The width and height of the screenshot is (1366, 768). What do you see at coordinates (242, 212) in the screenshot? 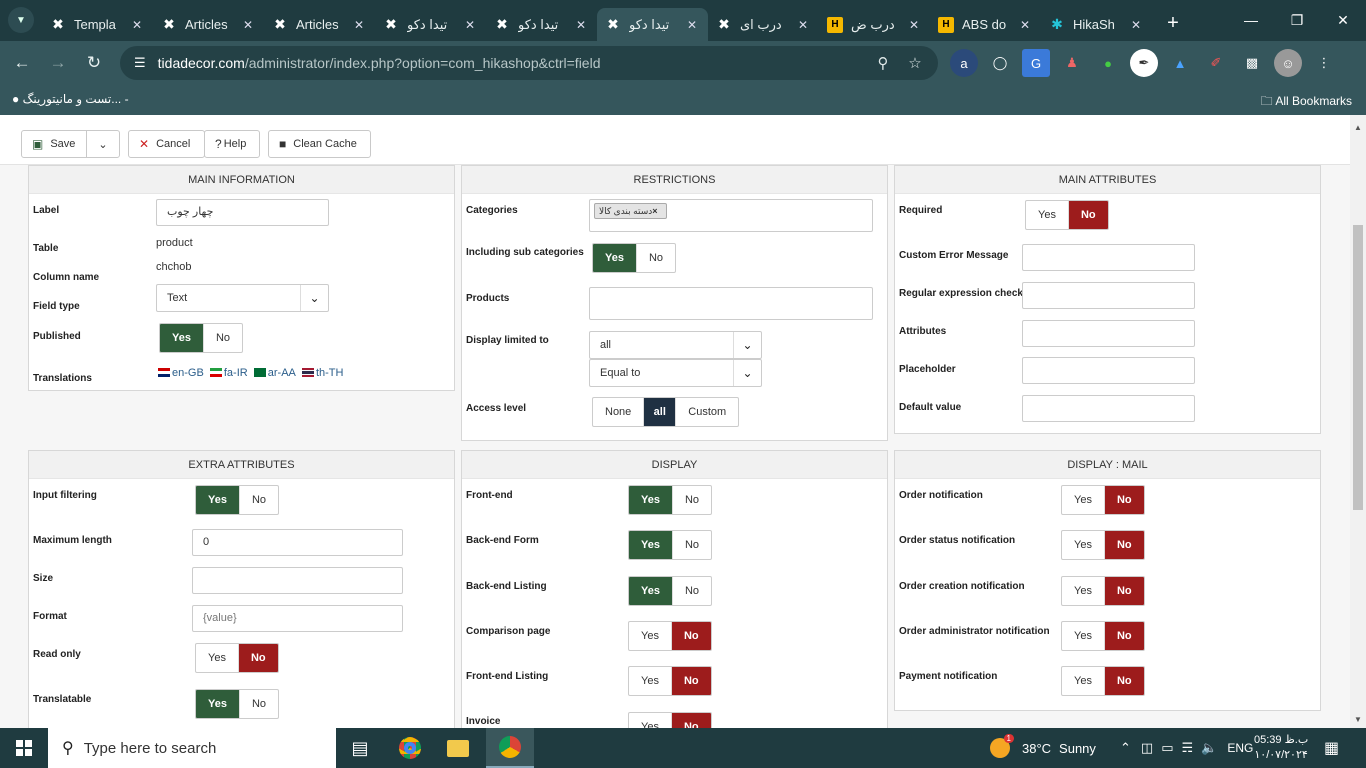
I see `label-input: چهار چوب` at bounding box center [242, 212].